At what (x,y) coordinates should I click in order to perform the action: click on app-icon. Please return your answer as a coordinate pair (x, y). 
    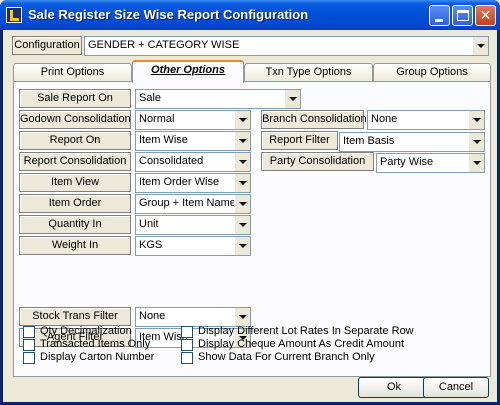
    Looking at the image, I should click on (14, 15).